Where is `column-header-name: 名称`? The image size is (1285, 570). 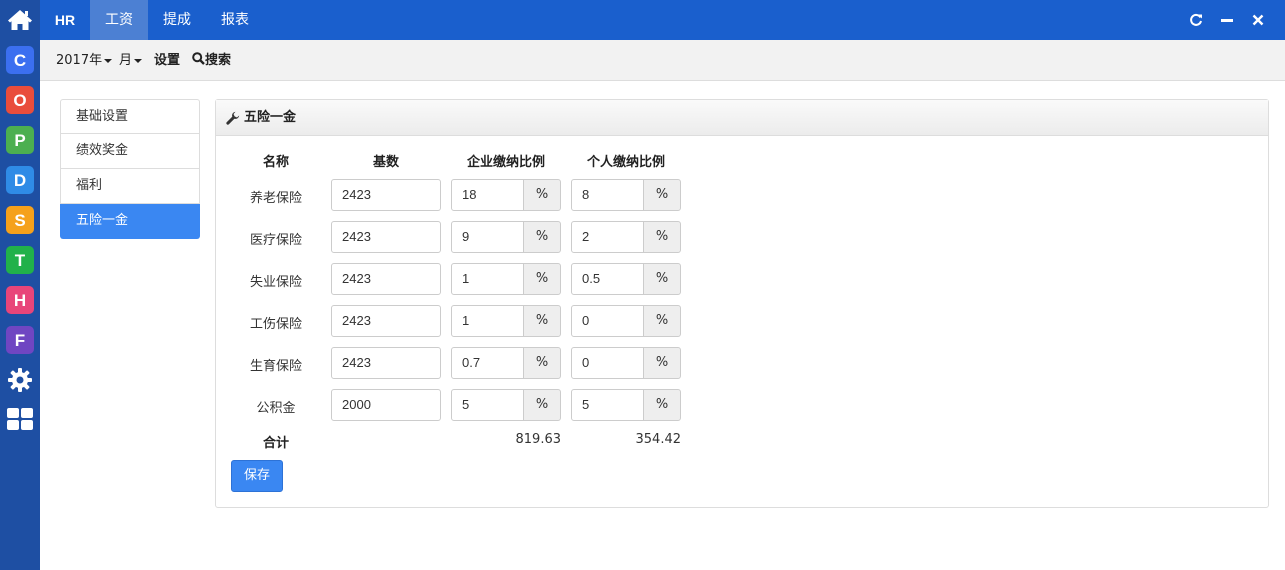
column-header-name: 名称 is located at coordinates (275, 162).